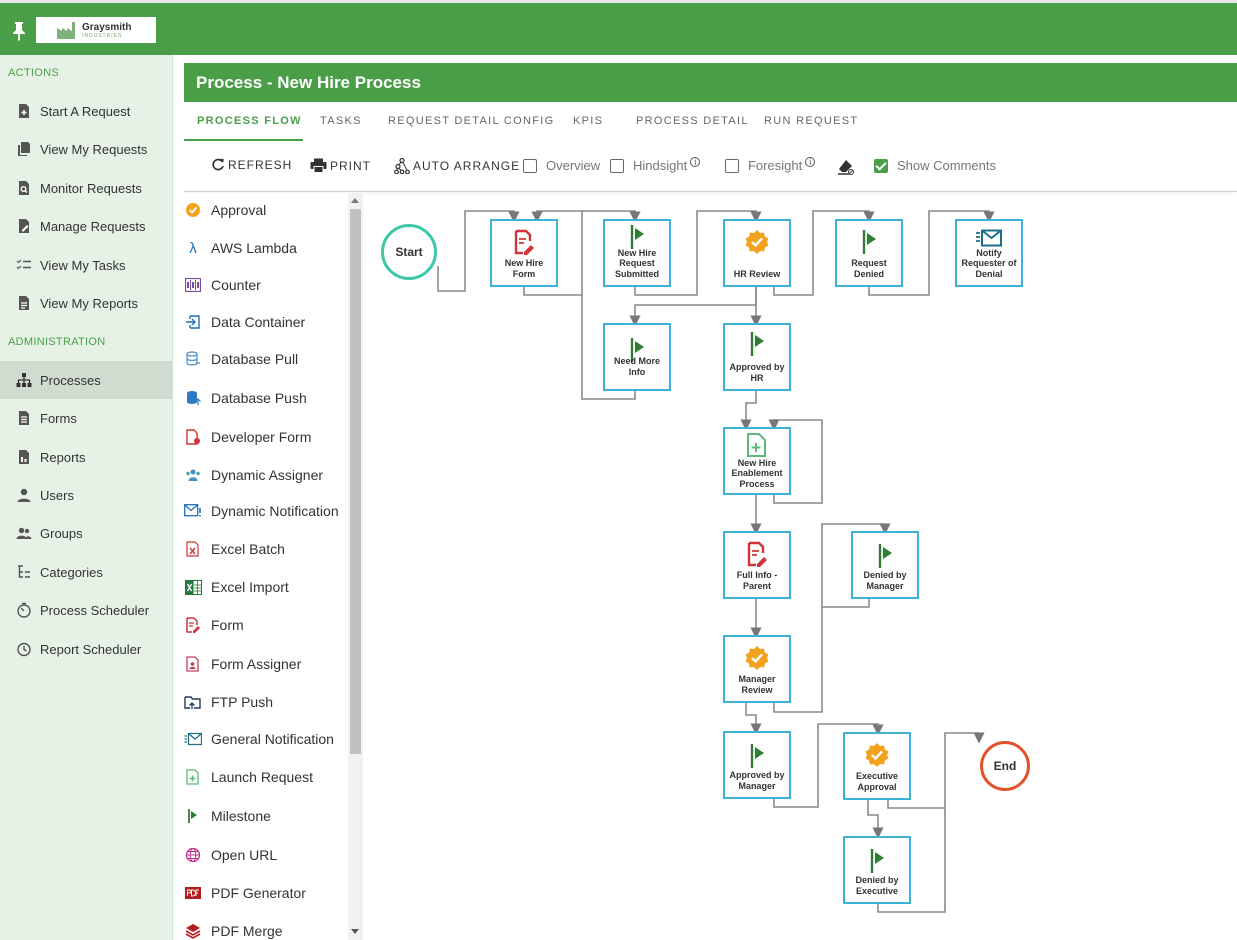 This screenshot has width=1237, height=940. What do you see at coordinates (877, 870) in the screenshot?
I see `flow-node-denied-by-executive: Denied by Executive` at bounding box center [877, 870].